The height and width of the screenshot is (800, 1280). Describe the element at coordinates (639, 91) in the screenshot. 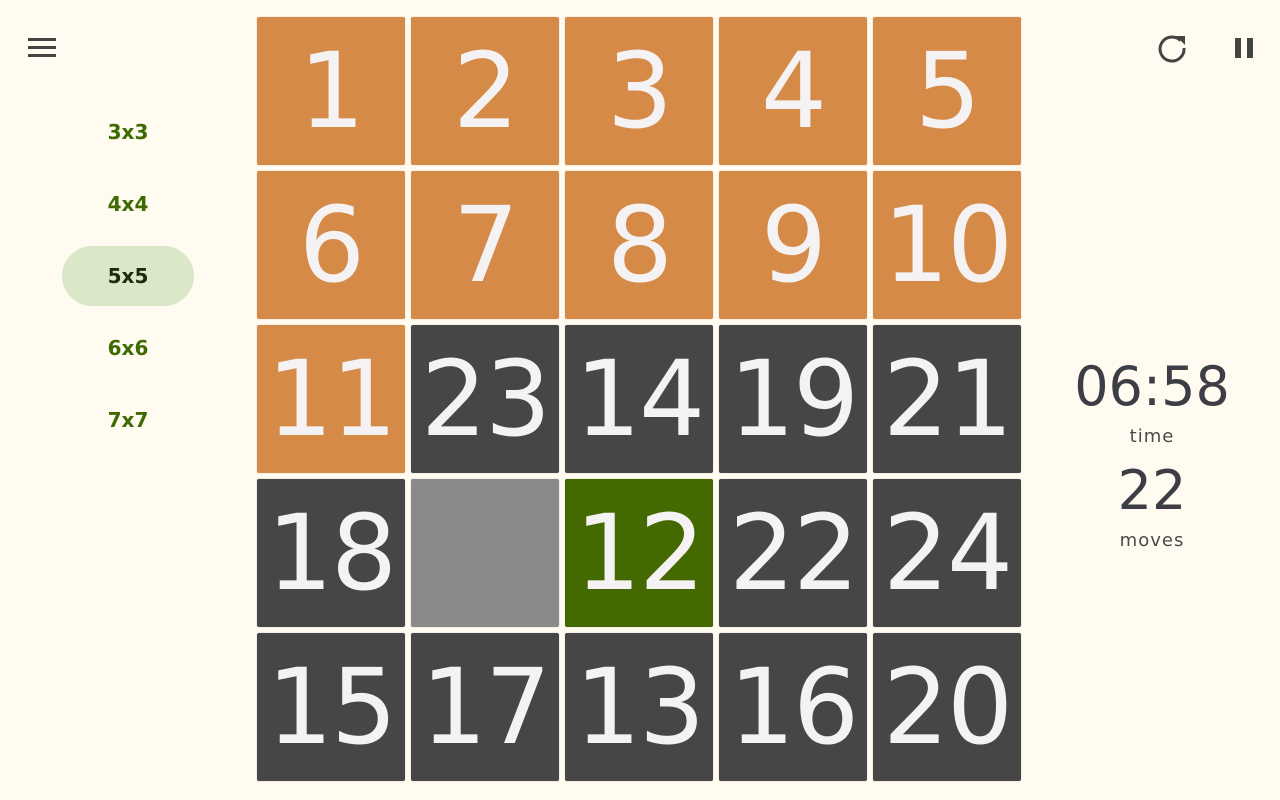

I see `tile-3: 3` at that location.